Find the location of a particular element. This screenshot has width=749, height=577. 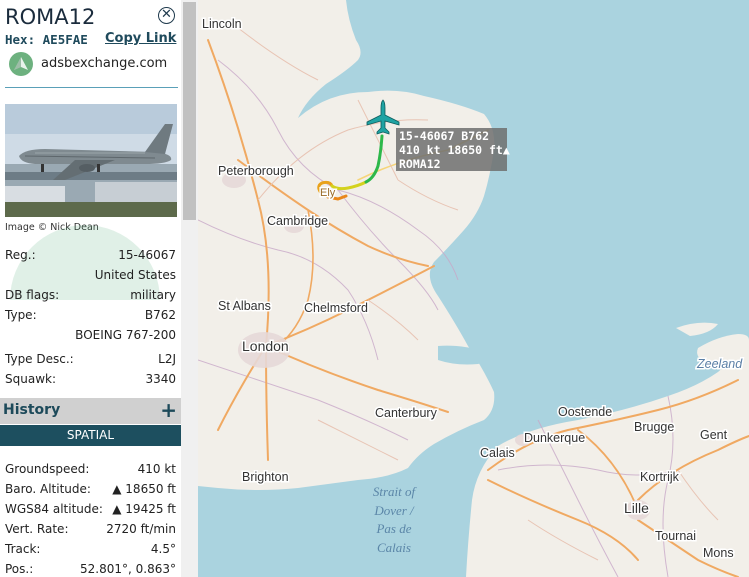

detail-label: Squawk: is located at coordinates (30, 379).